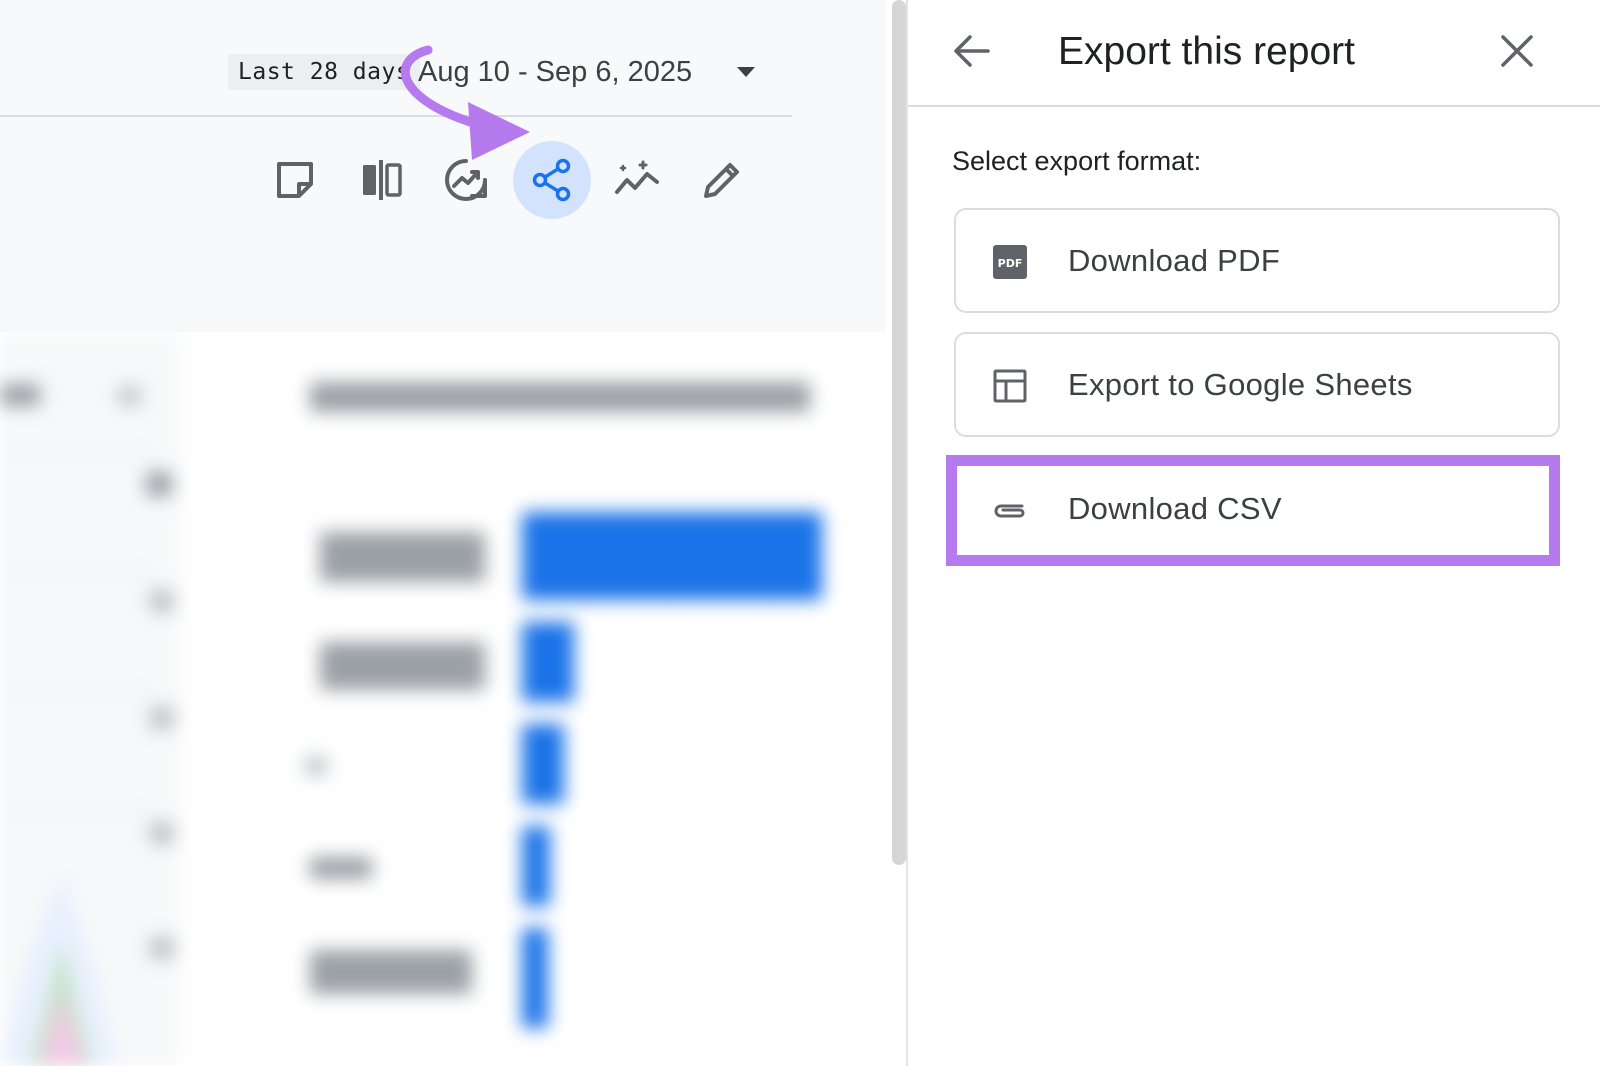  Describe the element at coordinates (1077, 161) in the screenshot. I see `export-format-label: Select export format:` at that location.